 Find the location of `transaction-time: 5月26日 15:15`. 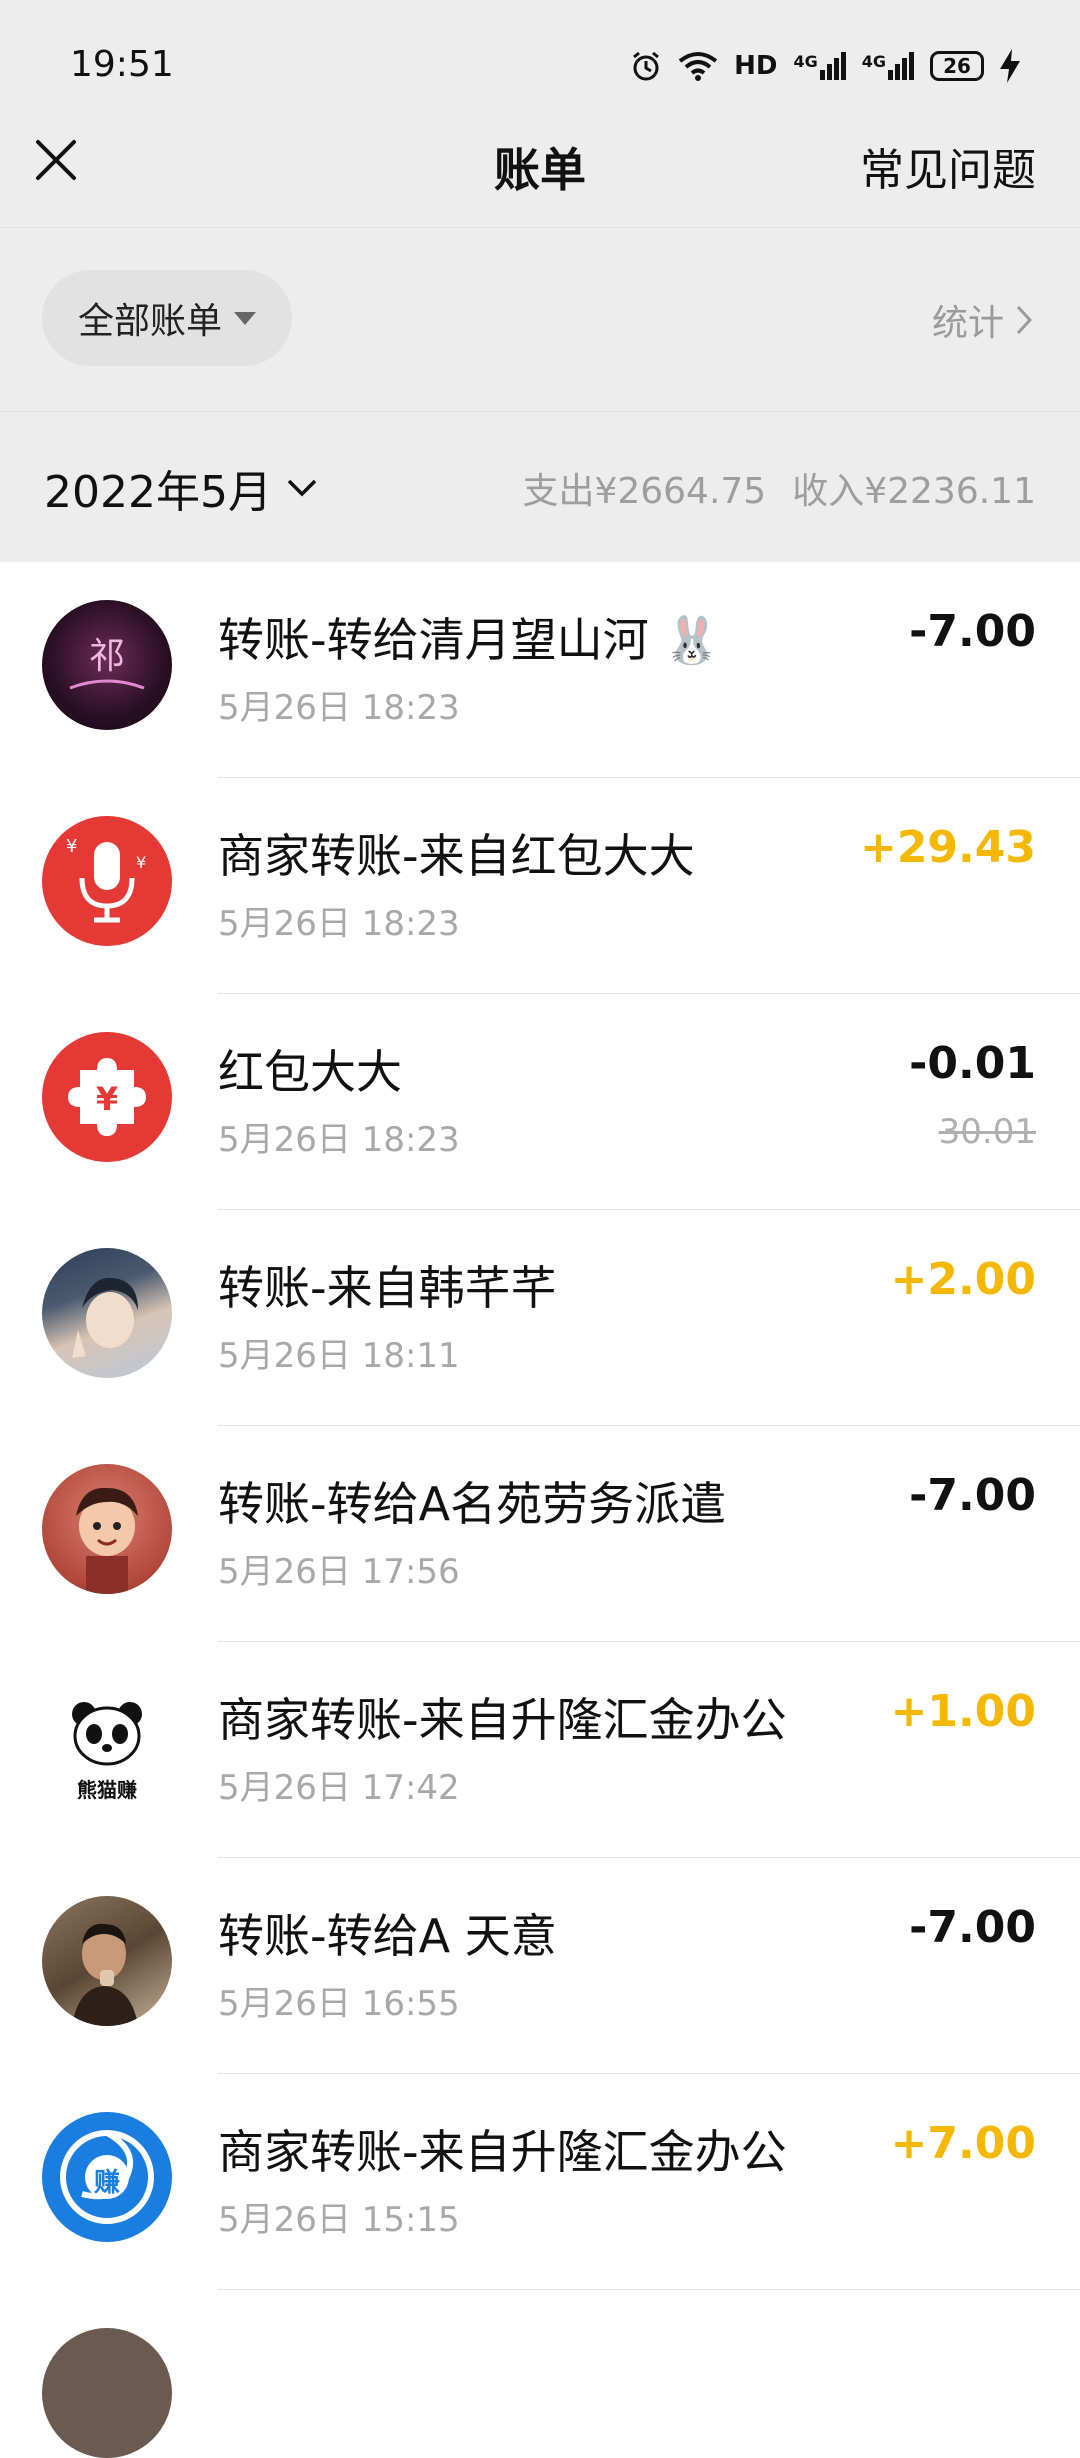

transaction-time: 5月26日 15:15 is located at coordinates (339, 2220).